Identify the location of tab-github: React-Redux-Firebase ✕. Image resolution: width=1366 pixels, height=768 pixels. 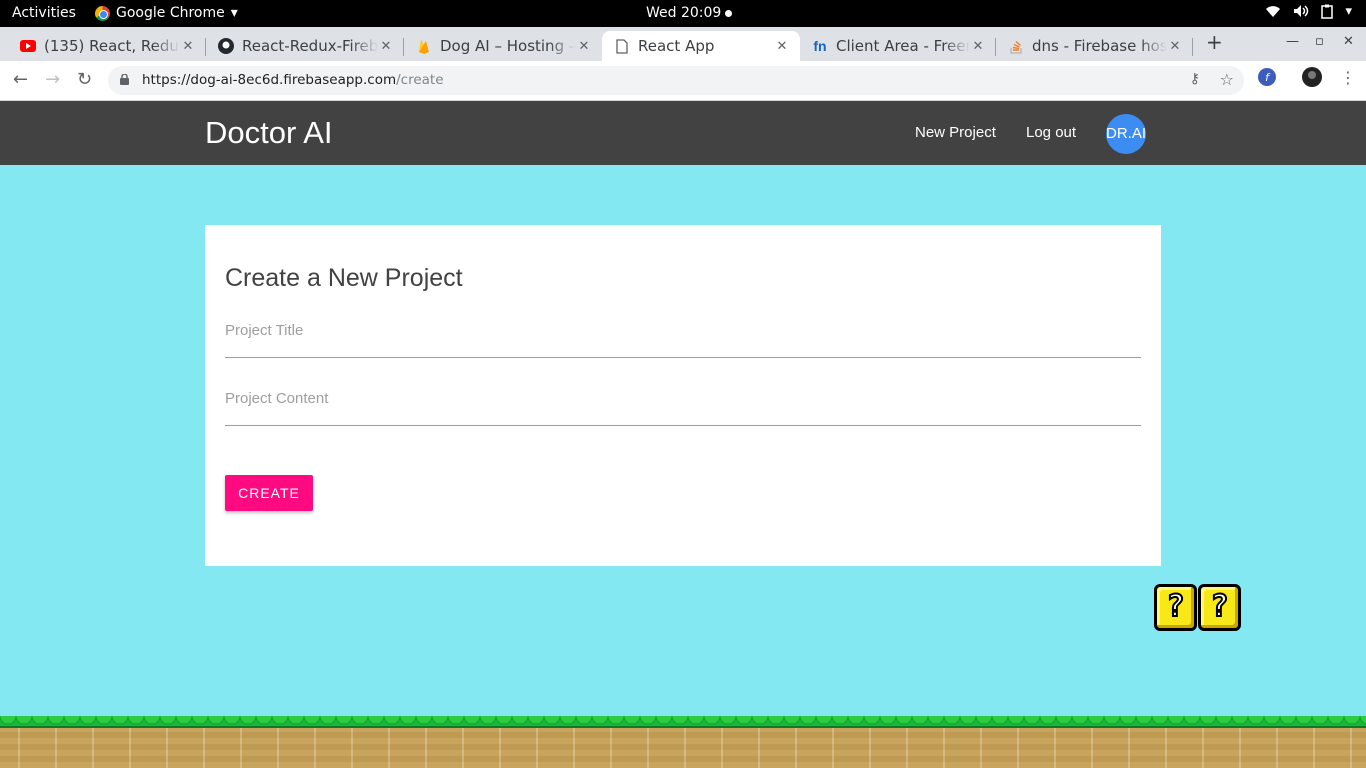
(305, 46).